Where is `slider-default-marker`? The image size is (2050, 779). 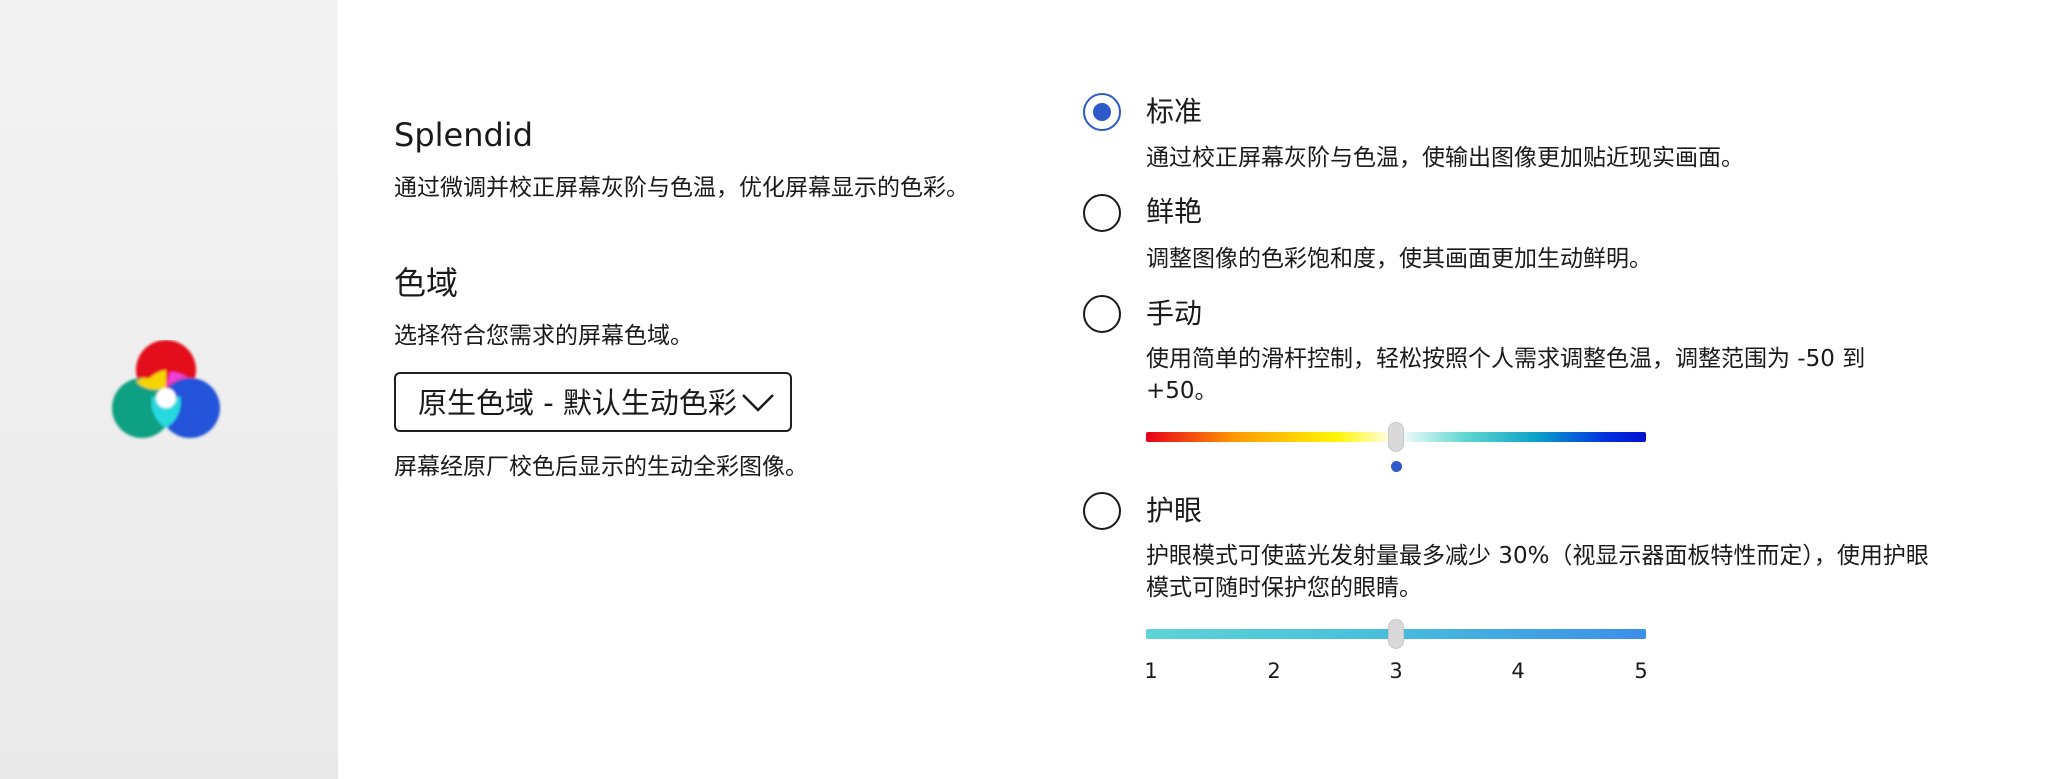
slider-default-marker is located at coordinates (1396, 466).